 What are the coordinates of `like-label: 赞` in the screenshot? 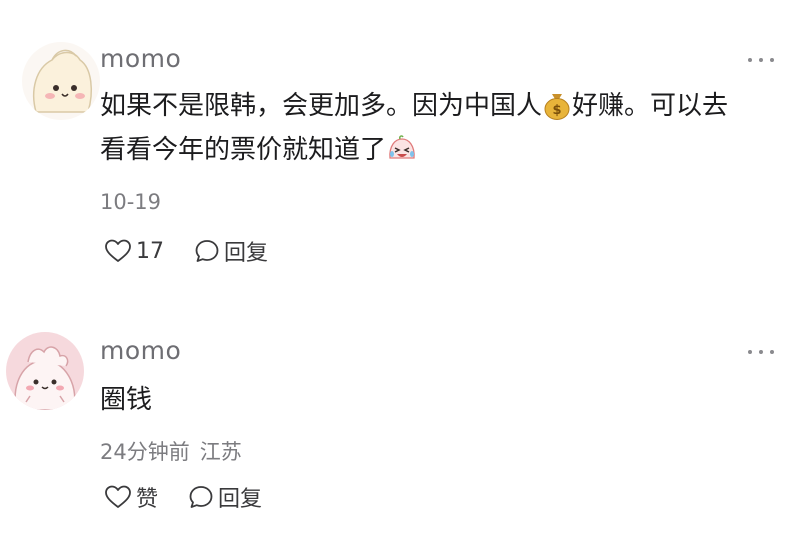 It's located at (147, 499).